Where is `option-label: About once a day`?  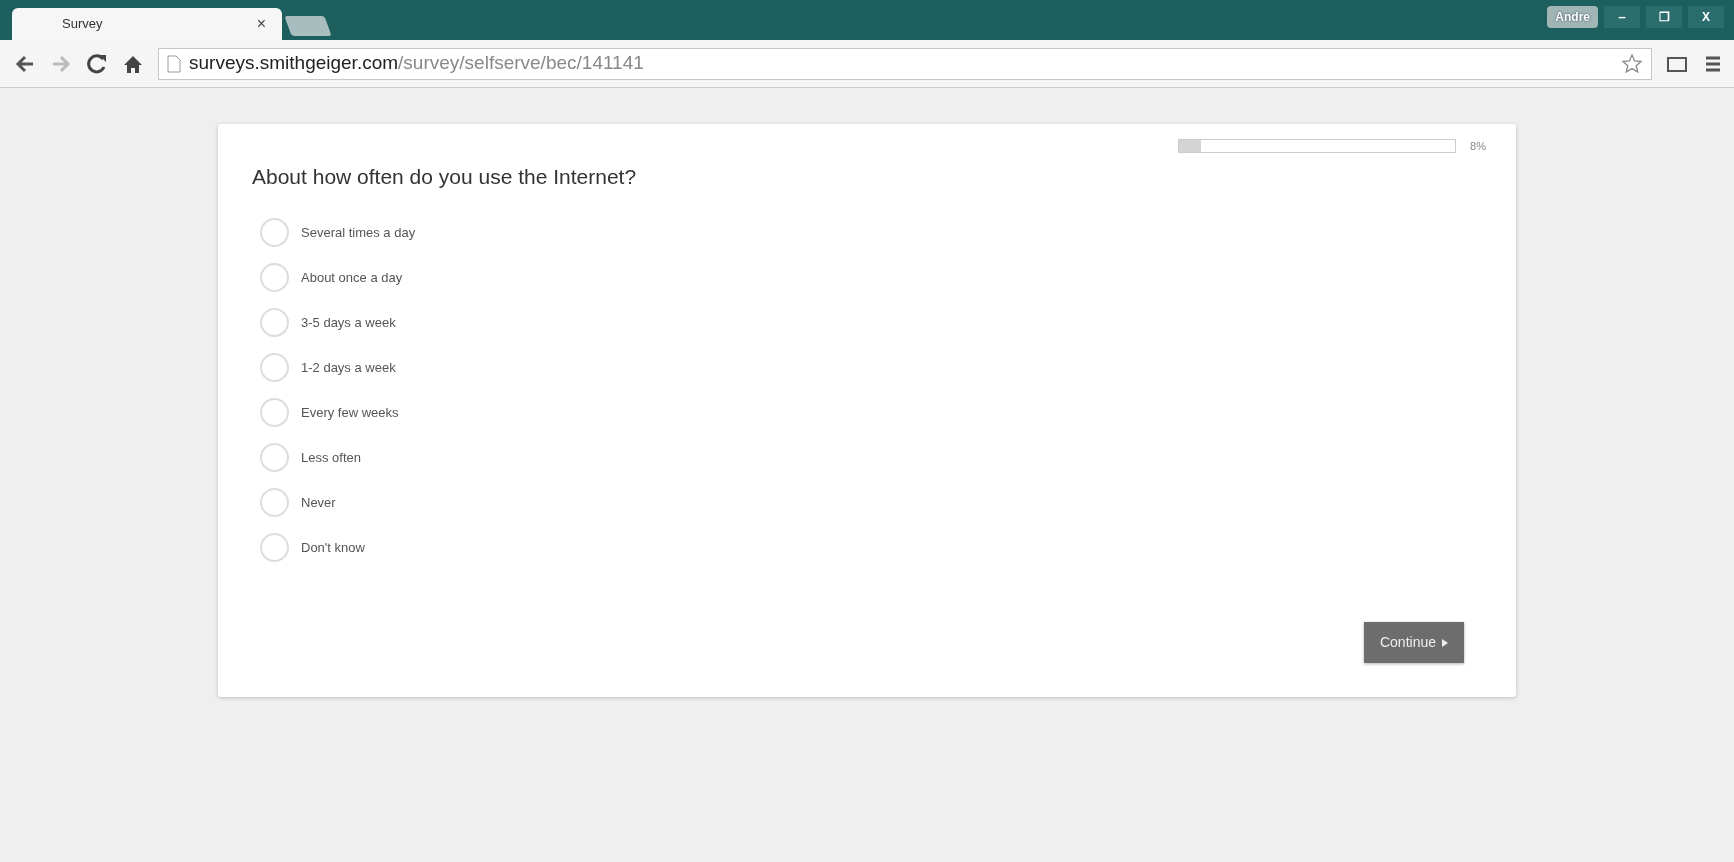 option-label: About once a day is located at coordinates (352, 277).